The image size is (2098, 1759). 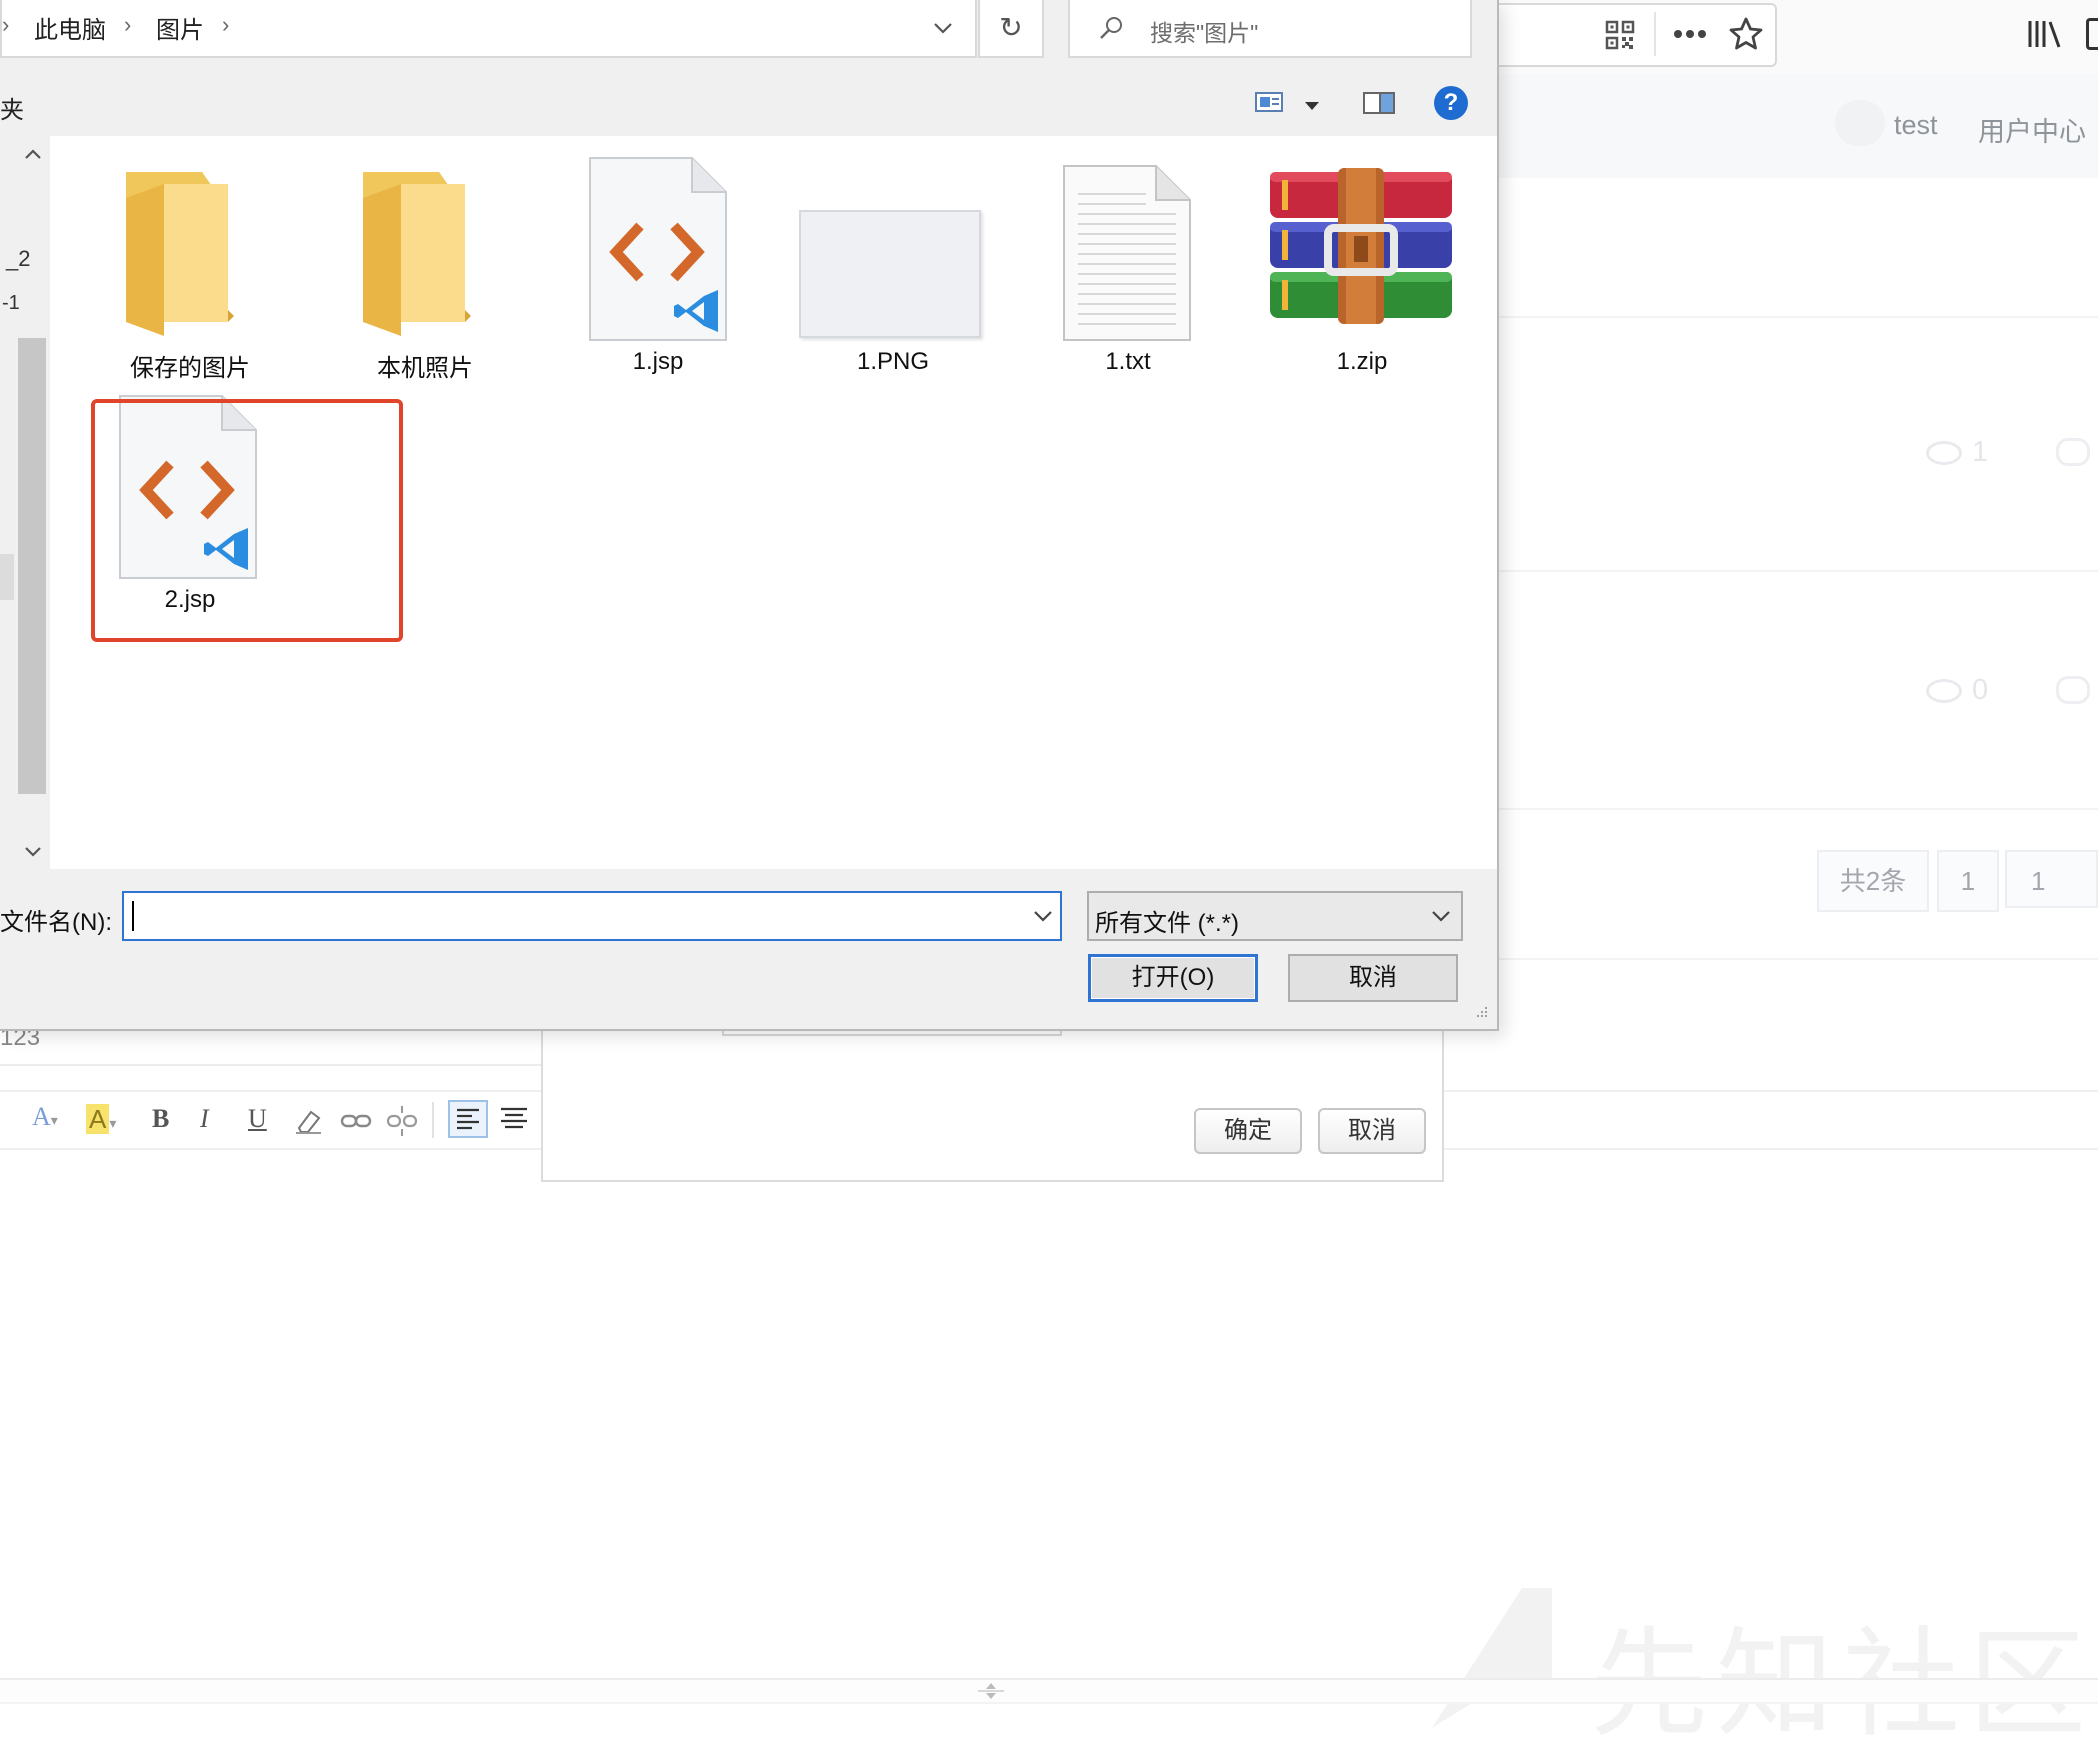 What do you see at coordinates (2092, 34) in the screenshot?
I see `sidebar-icon` at bounding box center [2092, 34].